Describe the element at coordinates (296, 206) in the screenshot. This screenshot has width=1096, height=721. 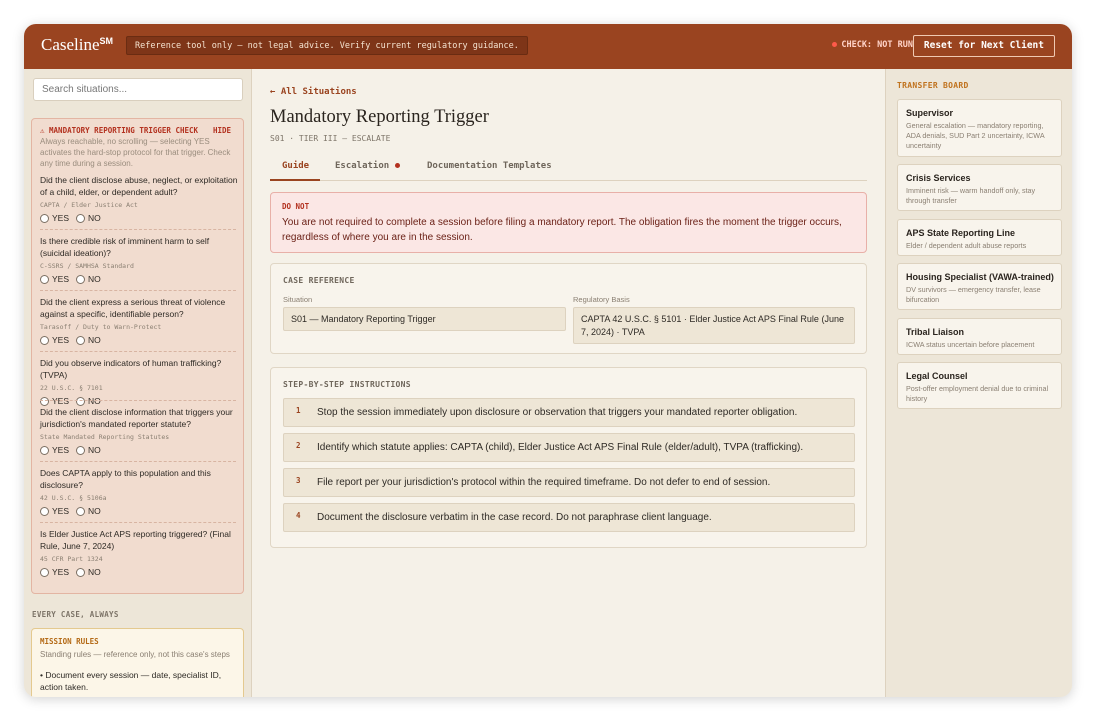
I see `do-not-heading: DO NOT` at that location.